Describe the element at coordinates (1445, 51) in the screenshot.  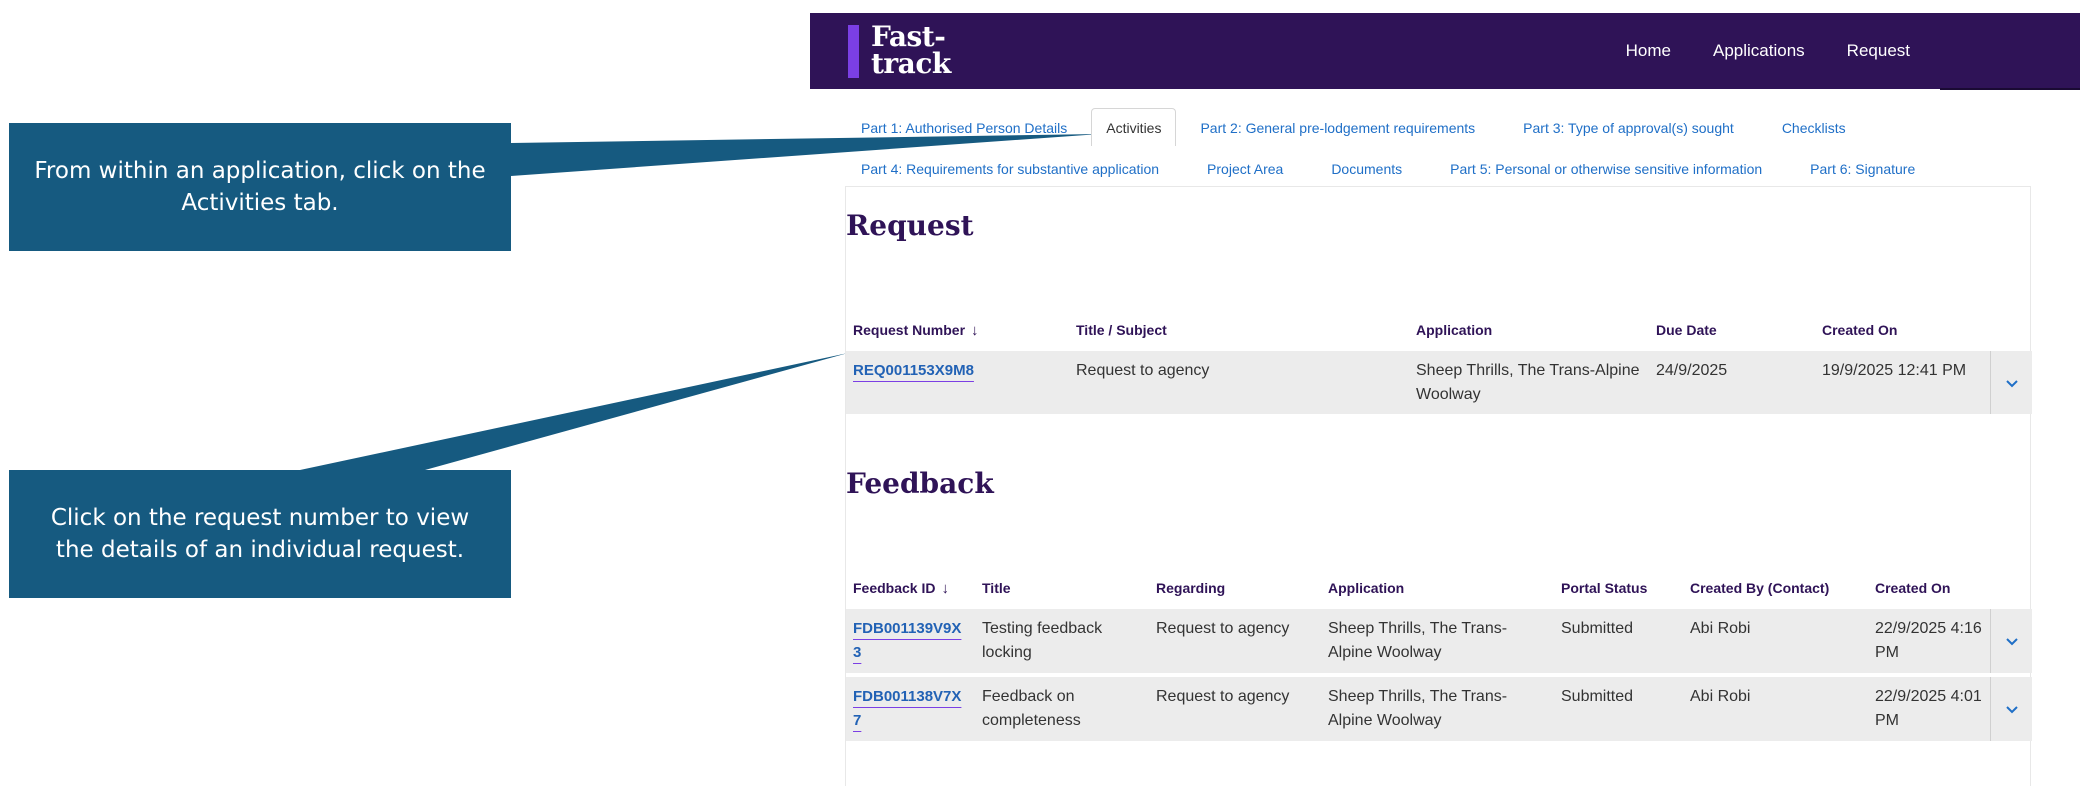
I see `site-header: Fast- track Home Applications Request` at that location.